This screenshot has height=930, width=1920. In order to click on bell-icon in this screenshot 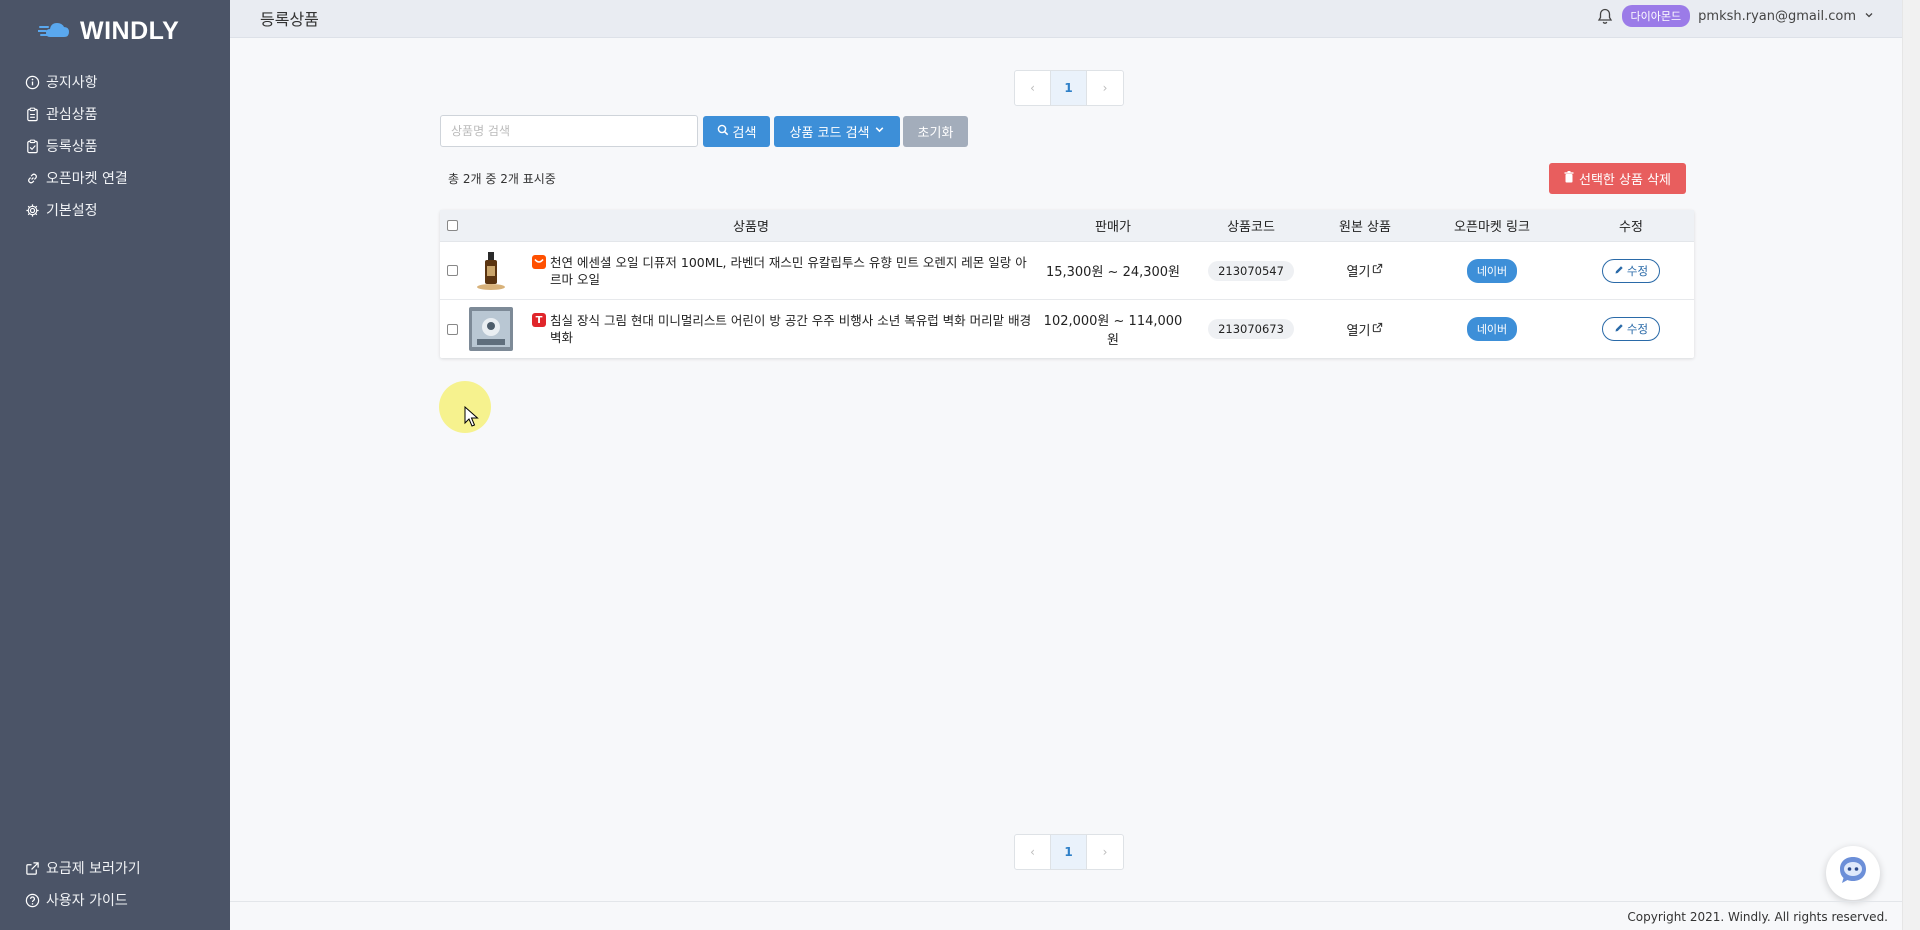, I will do `click(1605, 16)`.